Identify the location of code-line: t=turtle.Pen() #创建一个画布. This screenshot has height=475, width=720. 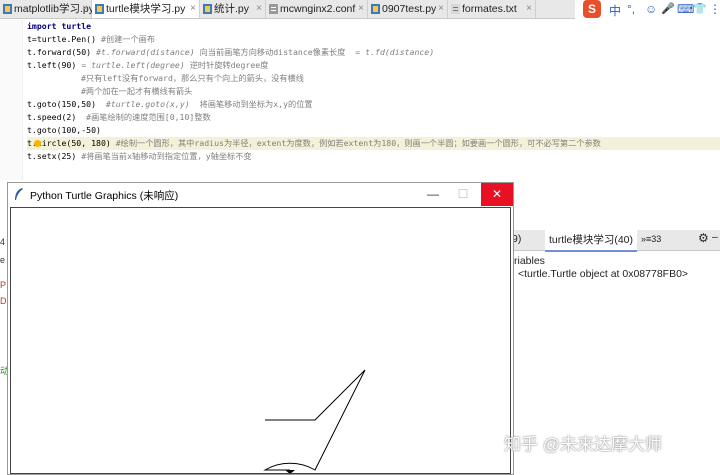
(91, 39).